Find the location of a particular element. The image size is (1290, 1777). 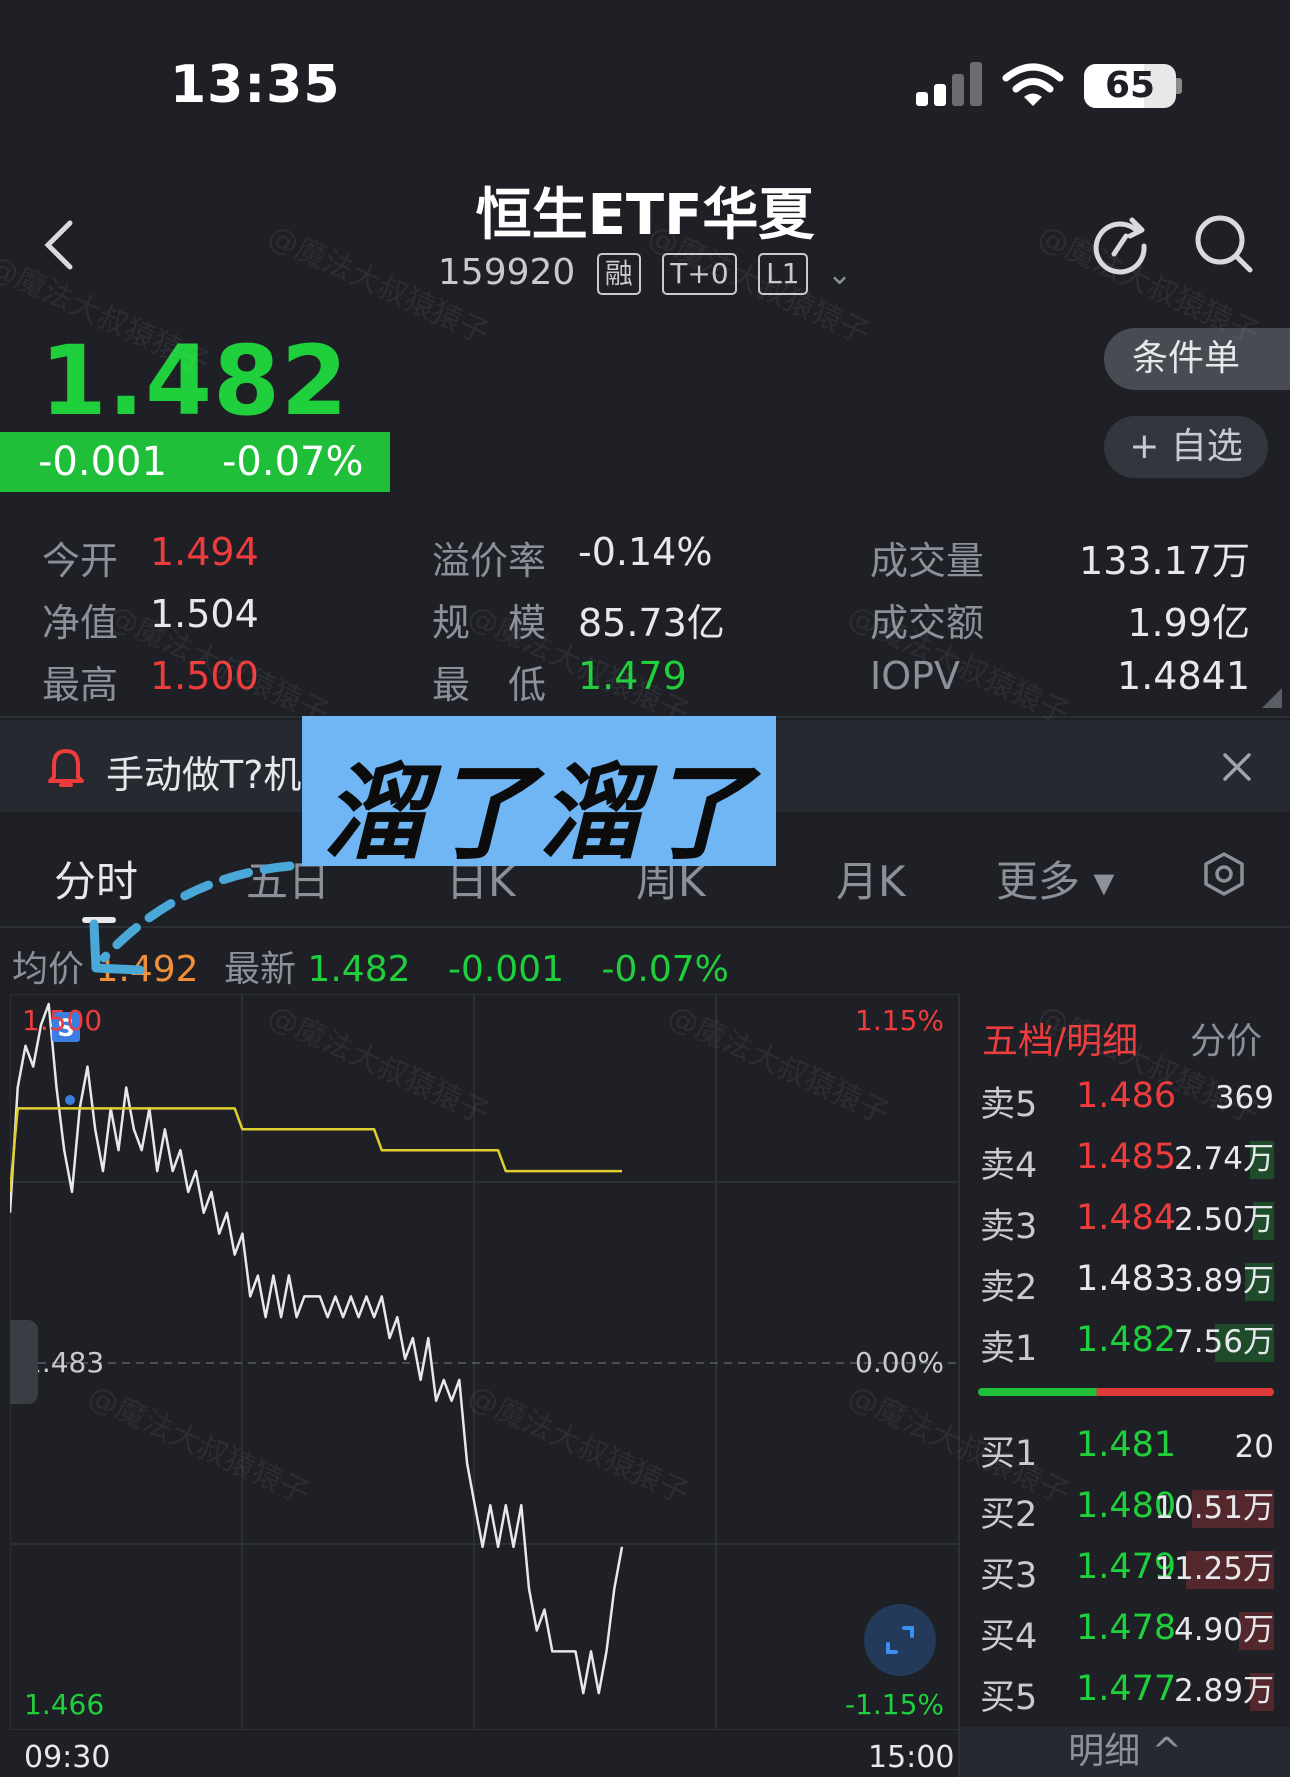

level-price: 1.478 is located at coordinates (1126, 1628).